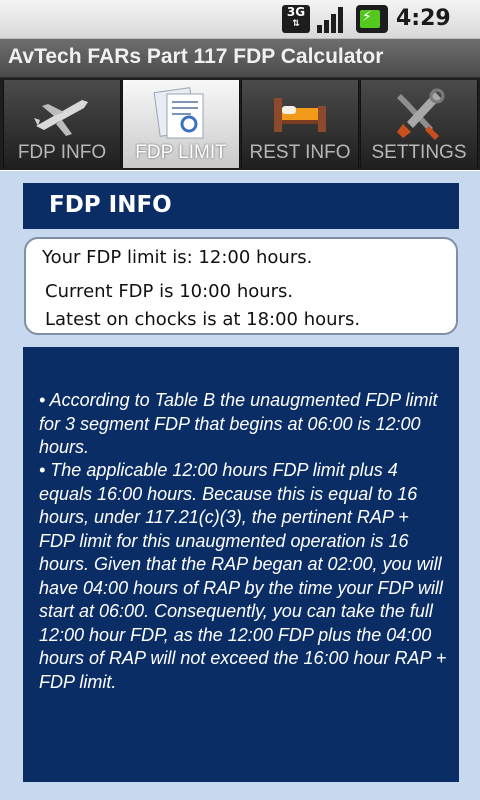 Image resolution: width=480 pixels, height=800 pixels. I want to click on network-3g-icon: 3G ⇅, so click(296, 19).